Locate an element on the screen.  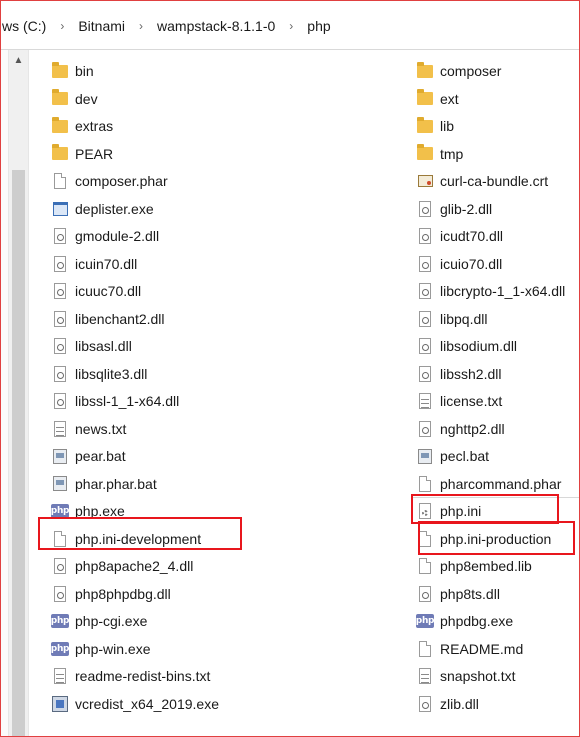
file-item: libsasl.dll is located at coordinates (91, 346).